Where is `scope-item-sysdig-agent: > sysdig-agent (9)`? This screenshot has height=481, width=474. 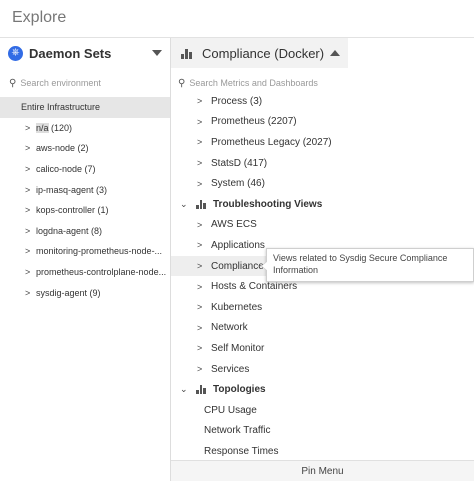 scope-item-sysdig-agent: > sysdig-agent (9) is located at coordinates (85, 292).